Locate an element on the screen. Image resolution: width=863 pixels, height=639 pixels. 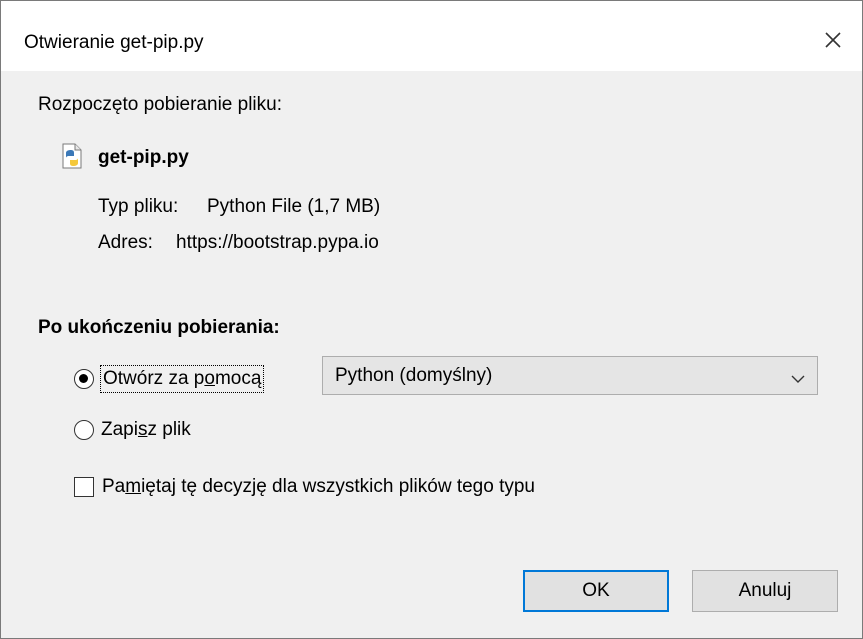
dialog-title: Otwieranie get-pip.py is located at coordinates (114, 42).